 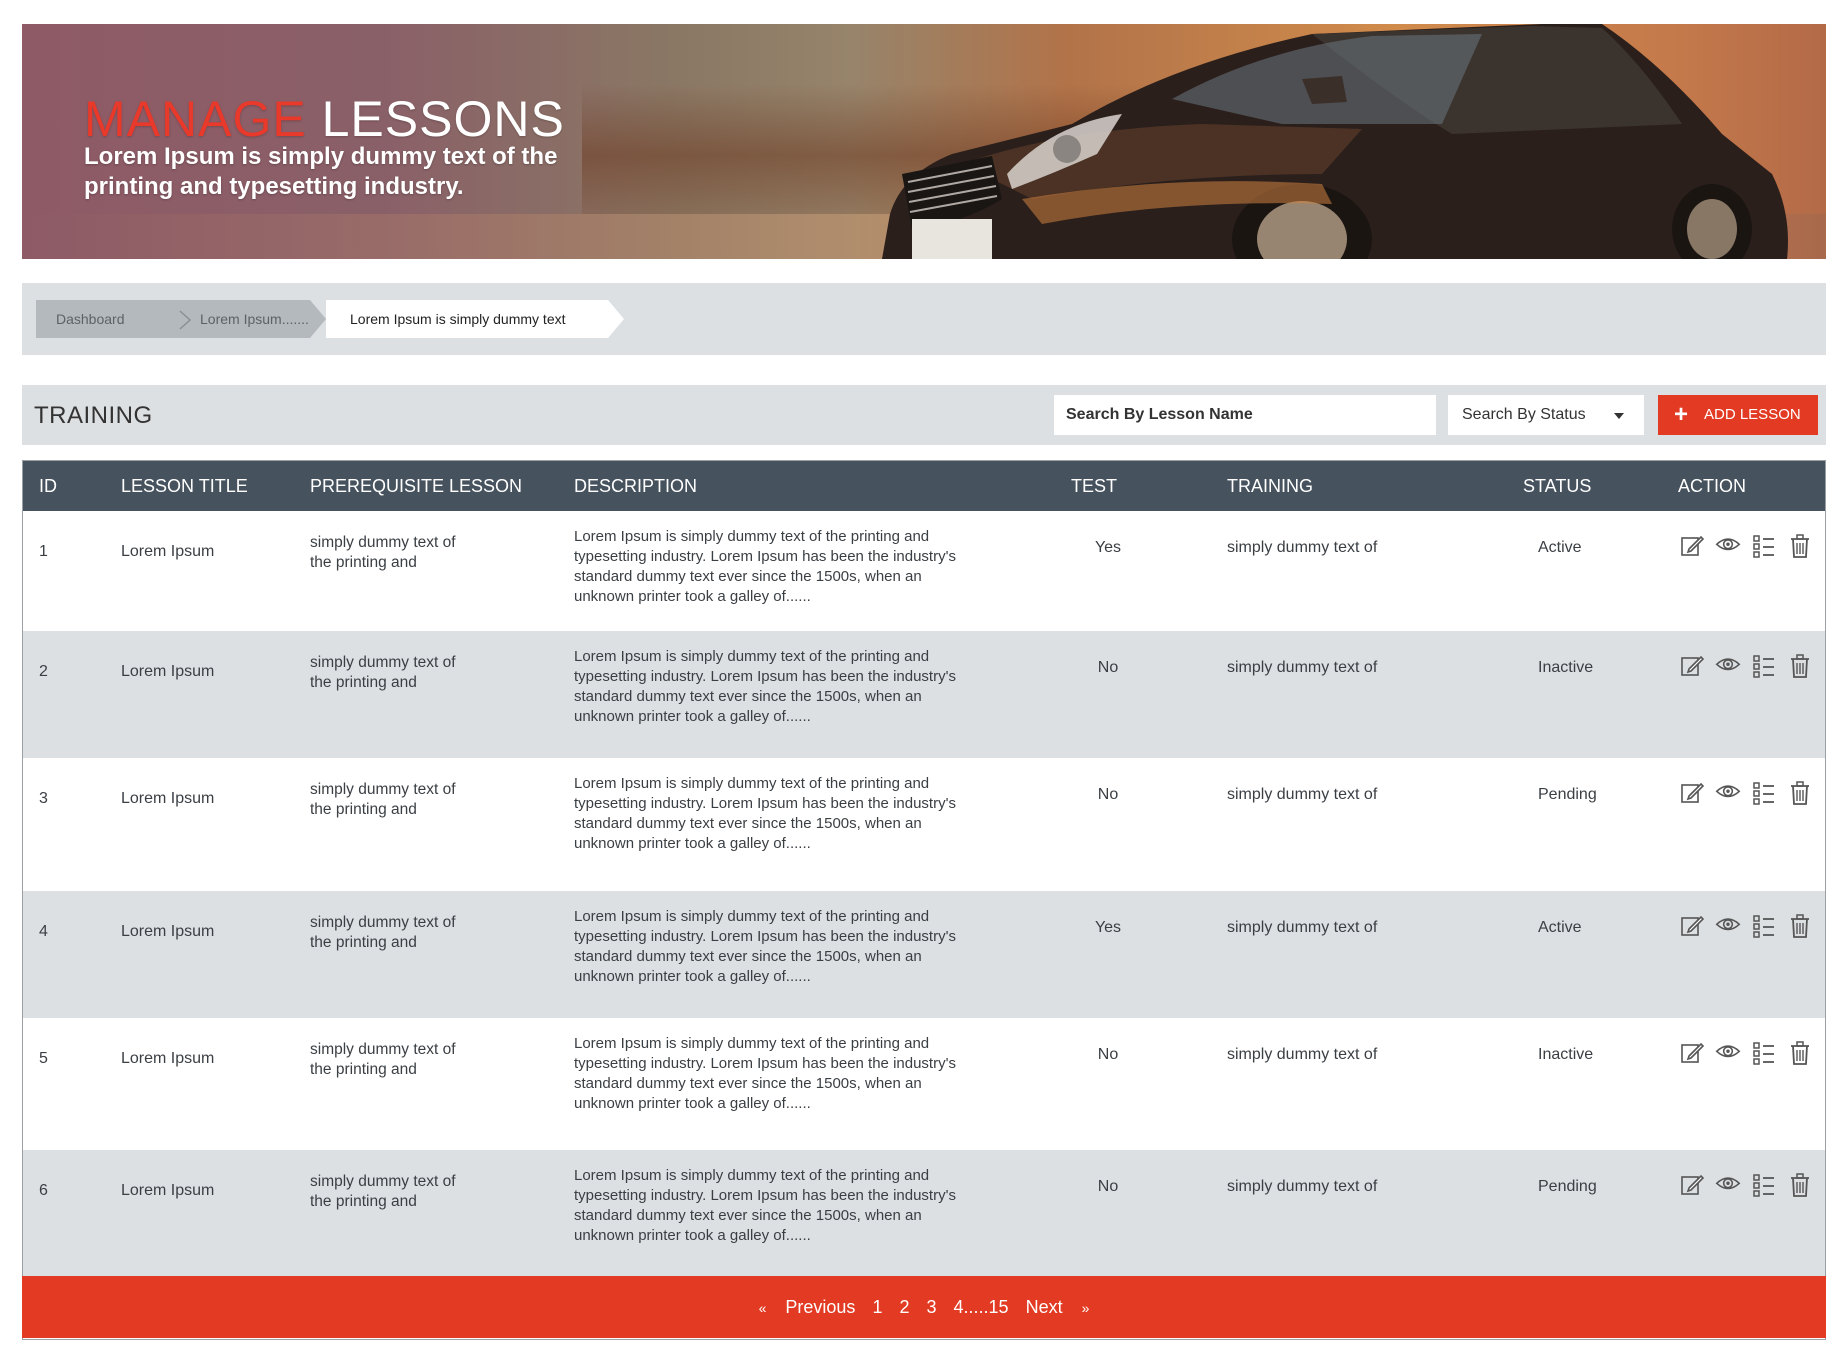 What do you see at coordinates (877, 1307) in the screenshot?
I see `page-link-1: 1` at bounding box center [877, 1307].